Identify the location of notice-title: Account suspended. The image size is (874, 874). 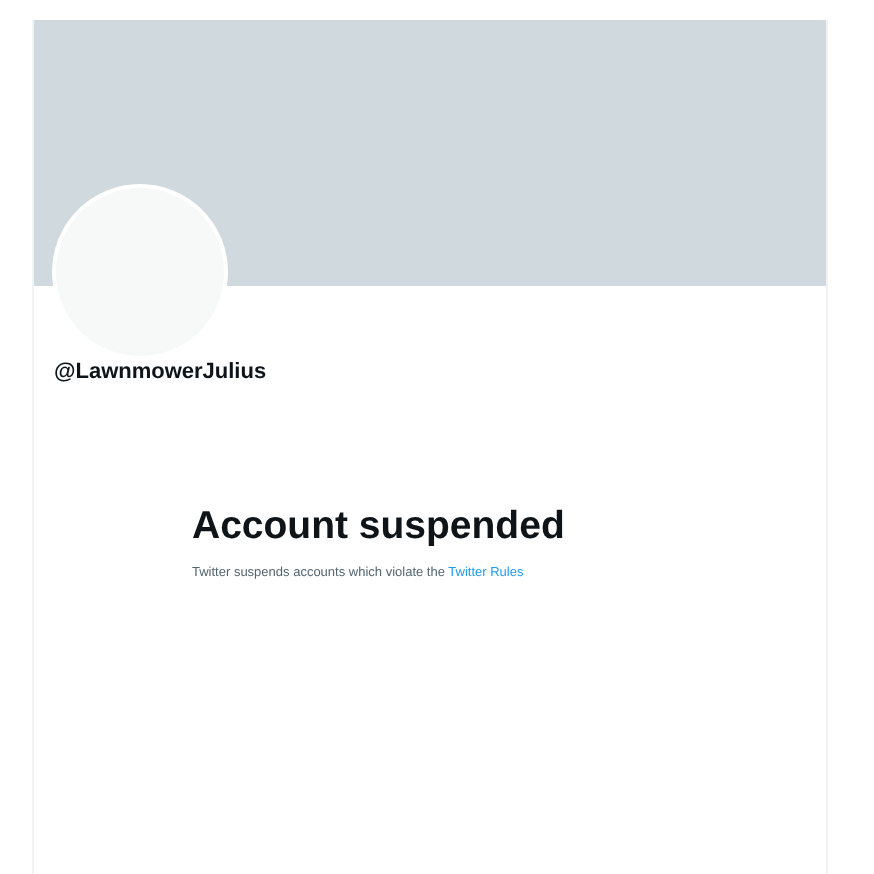
(378, 527).